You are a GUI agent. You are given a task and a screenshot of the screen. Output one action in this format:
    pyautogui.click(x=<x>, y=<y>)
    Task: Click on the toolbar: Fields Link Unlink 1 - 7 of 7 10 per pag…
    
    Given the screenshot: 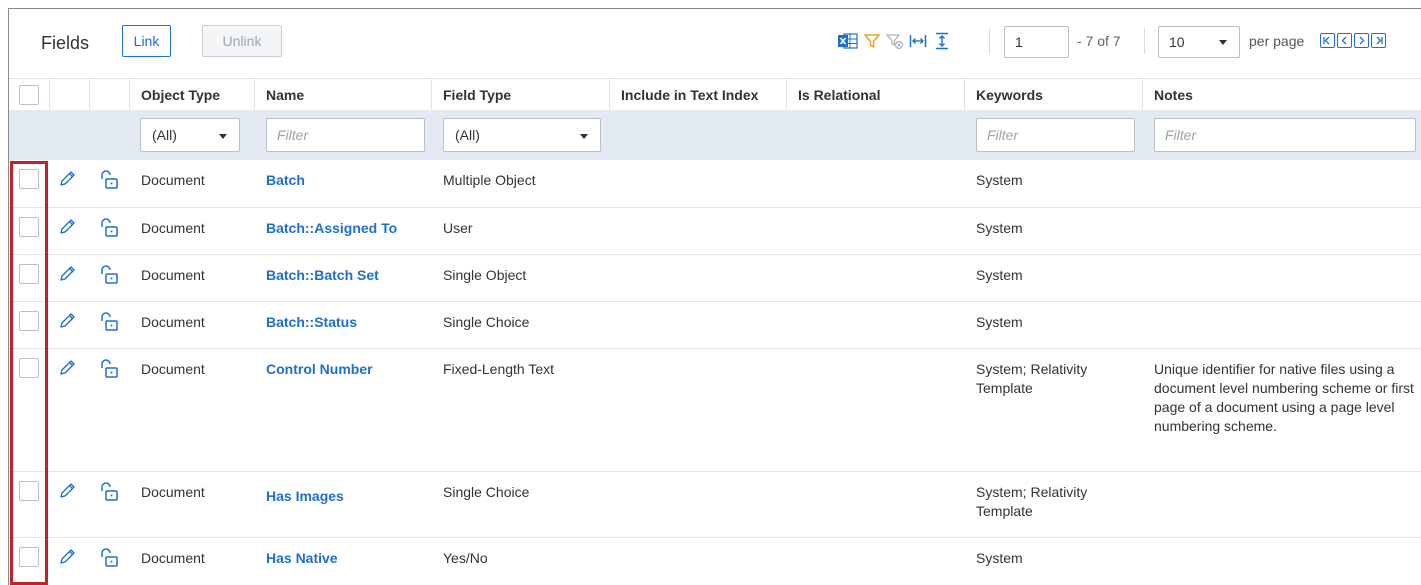 What is the action you would take?
    pyautogui.click(x=715, y=43)
    